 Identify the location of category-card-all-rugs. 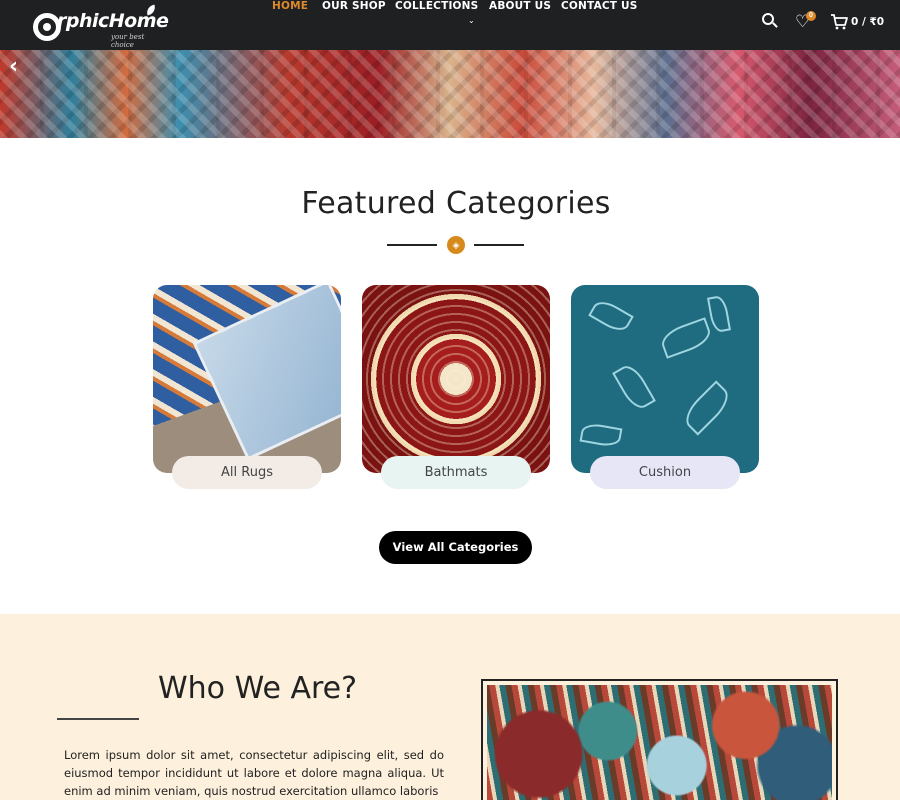
(247, 379).